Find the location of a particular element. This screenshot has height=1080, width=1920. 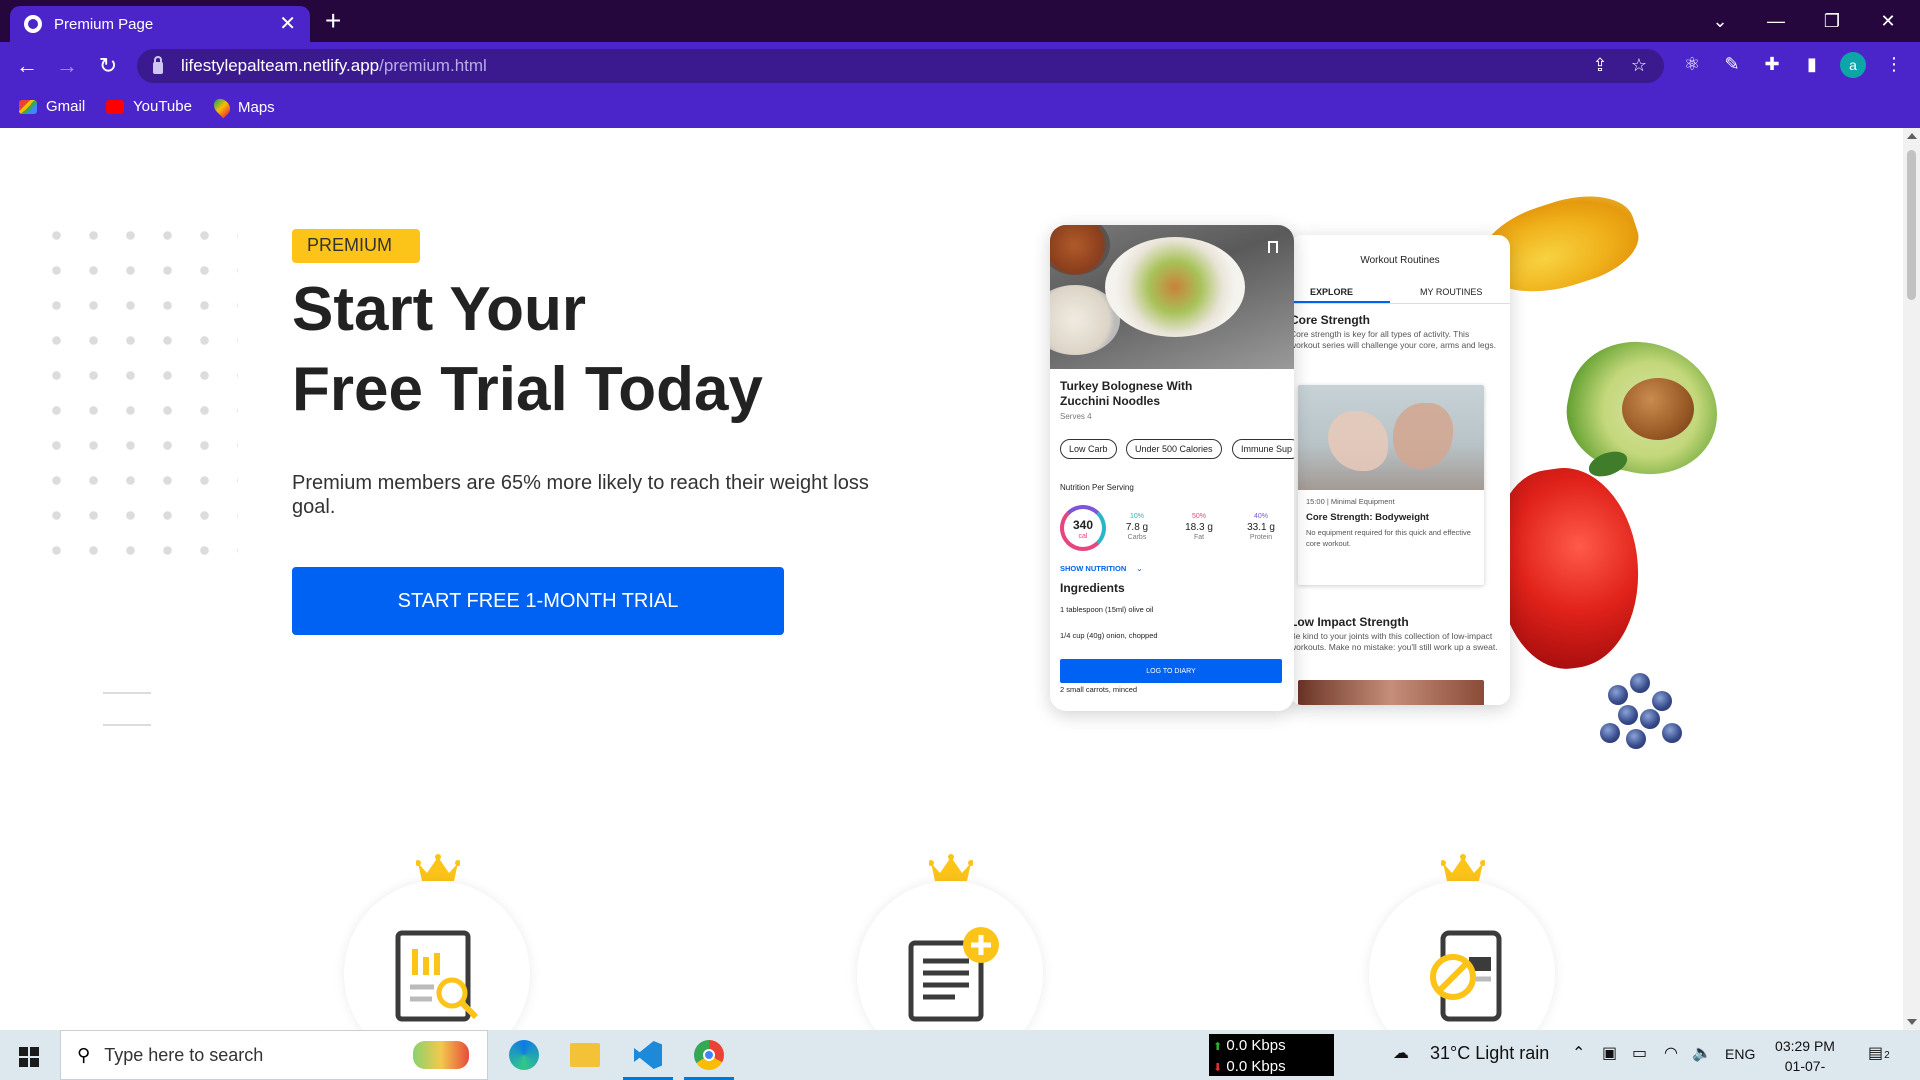

forward-button: → is located at coordinates (67, 66).